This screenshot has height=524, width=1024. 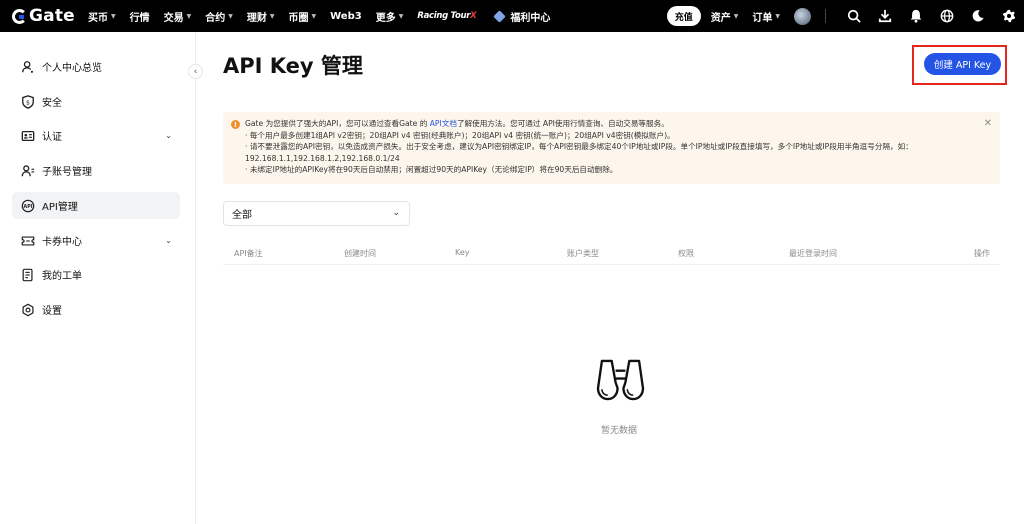 I want to click on svg-text: API, so click(x=27, y=206).